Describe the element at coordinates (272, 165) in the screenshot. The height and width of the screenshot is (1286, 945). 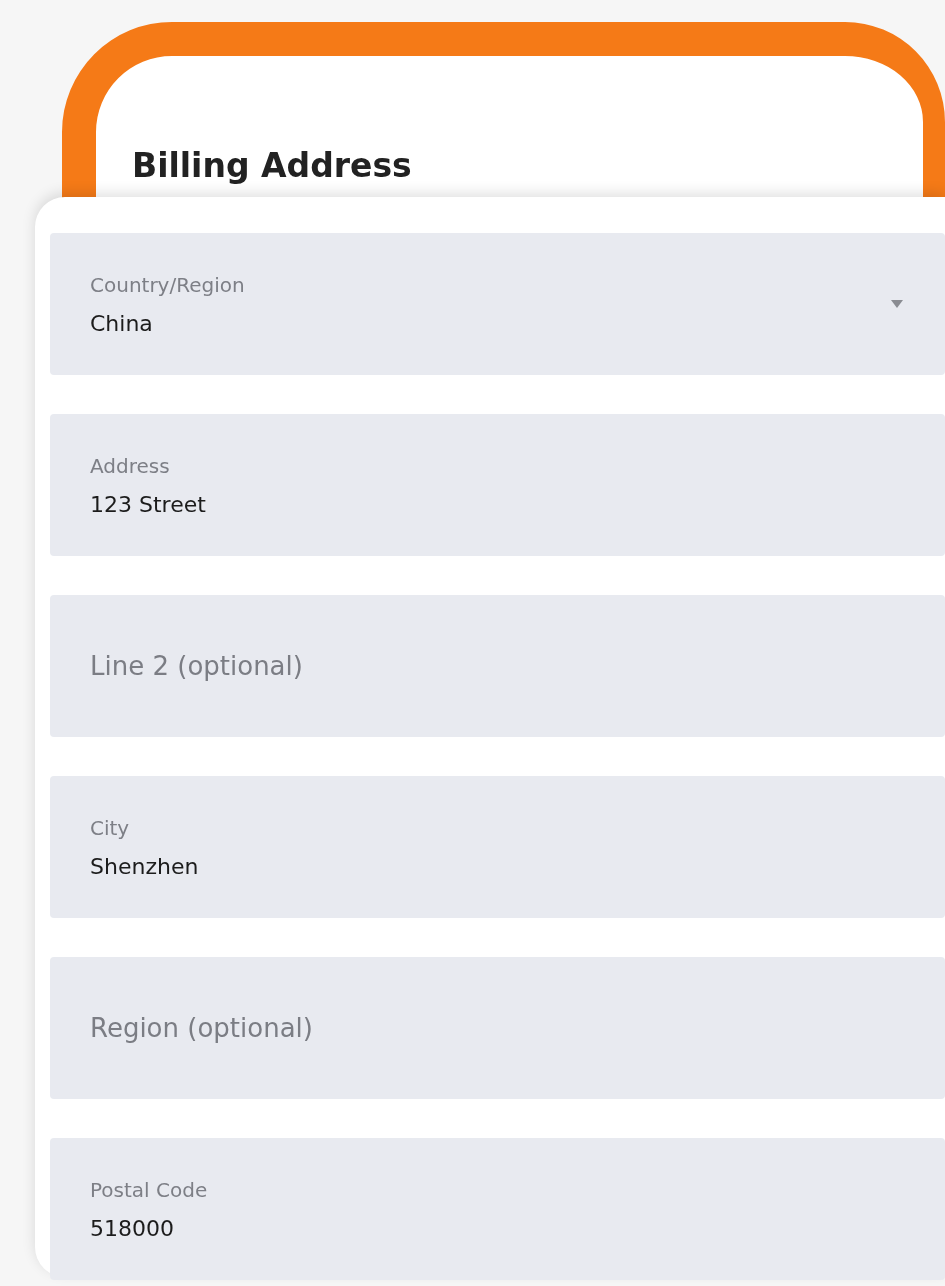
I see `section-title: Billing Address` at that location.